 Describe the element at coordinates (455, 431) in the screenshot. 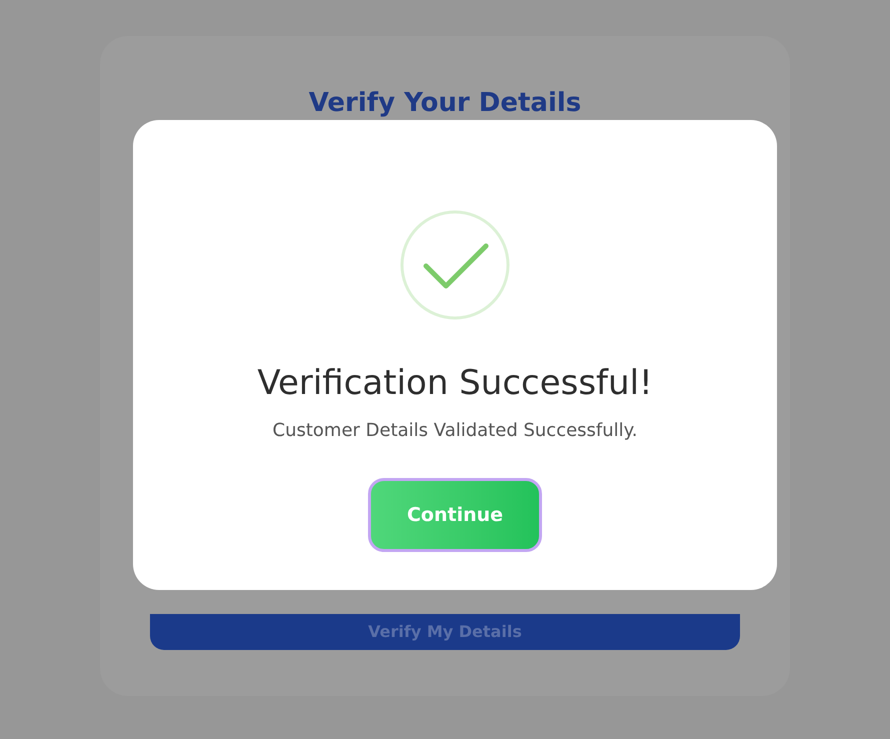

I see `dialog-message: Customer Details Validated Successfully.` at that location.